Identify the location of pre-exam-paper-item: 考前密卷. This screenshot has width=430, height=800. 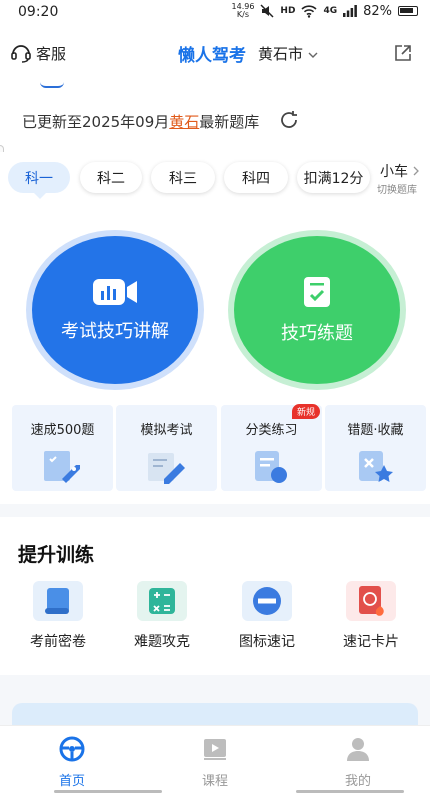
(58, 616).